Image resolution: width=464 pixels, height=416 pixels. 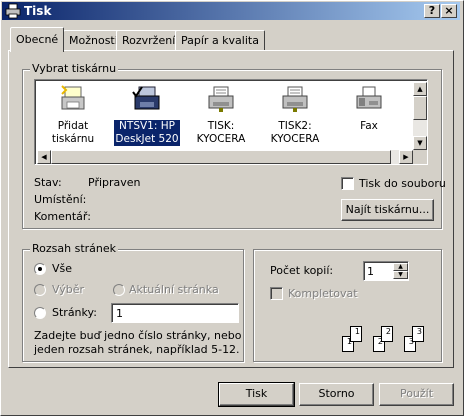 I want to click on location-label: Umístění:, so click(x=60, y=199).